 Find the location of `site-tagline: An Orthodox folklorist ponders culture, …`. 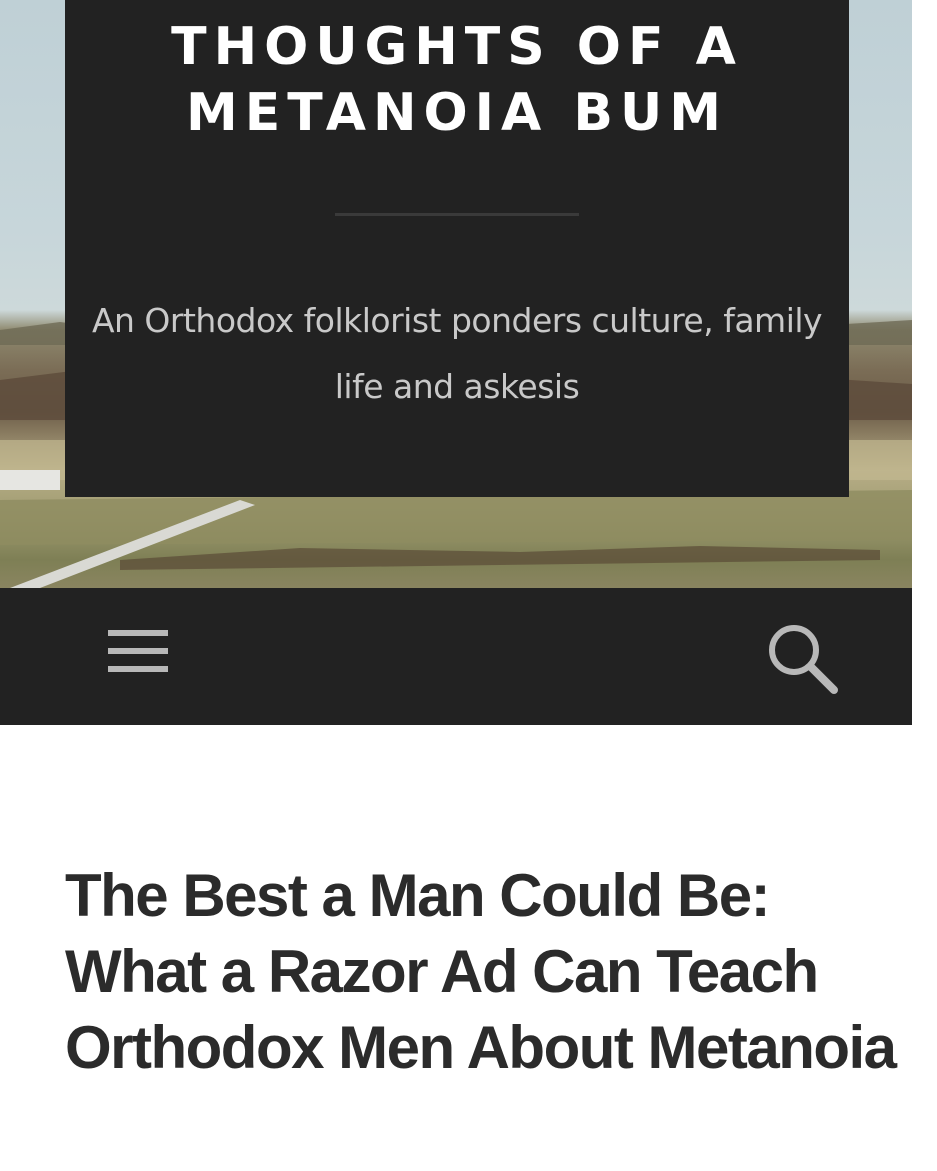

site-tagline: An Orthodox folklorist ponders culture, … is located at coordinates (457, 353).